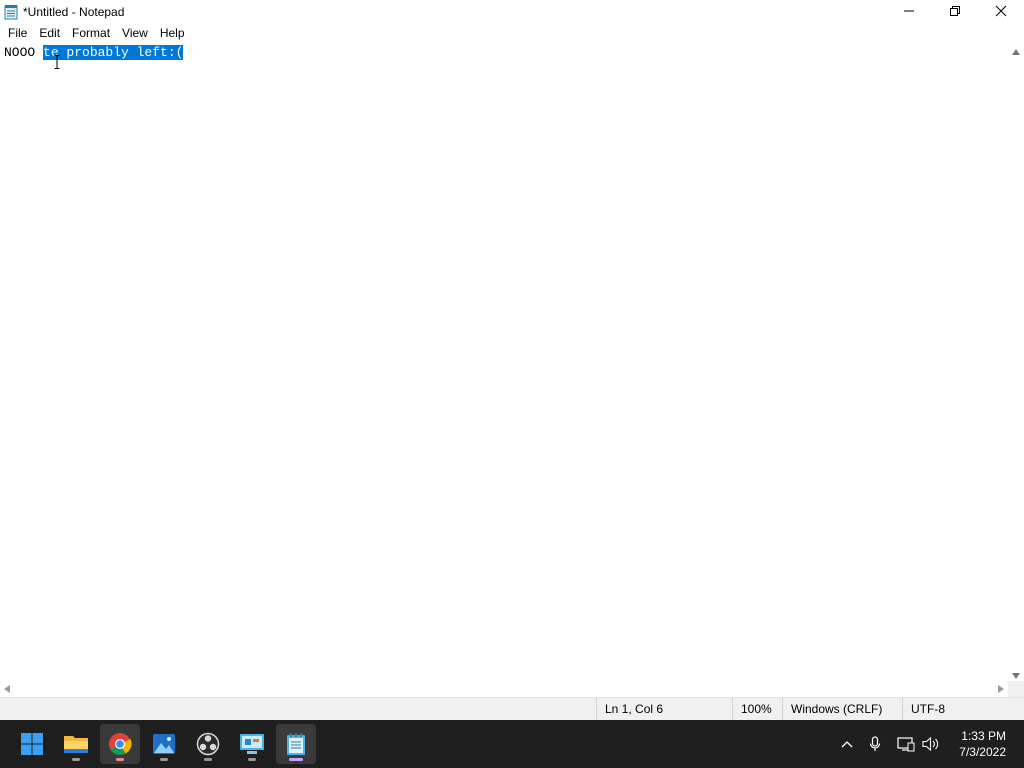 The width and height of the screenshot is (1024, 768). Describe the element at coordinates (983, 736) in the screenshot. I see `clock-time: 1:33 PM` at that location.